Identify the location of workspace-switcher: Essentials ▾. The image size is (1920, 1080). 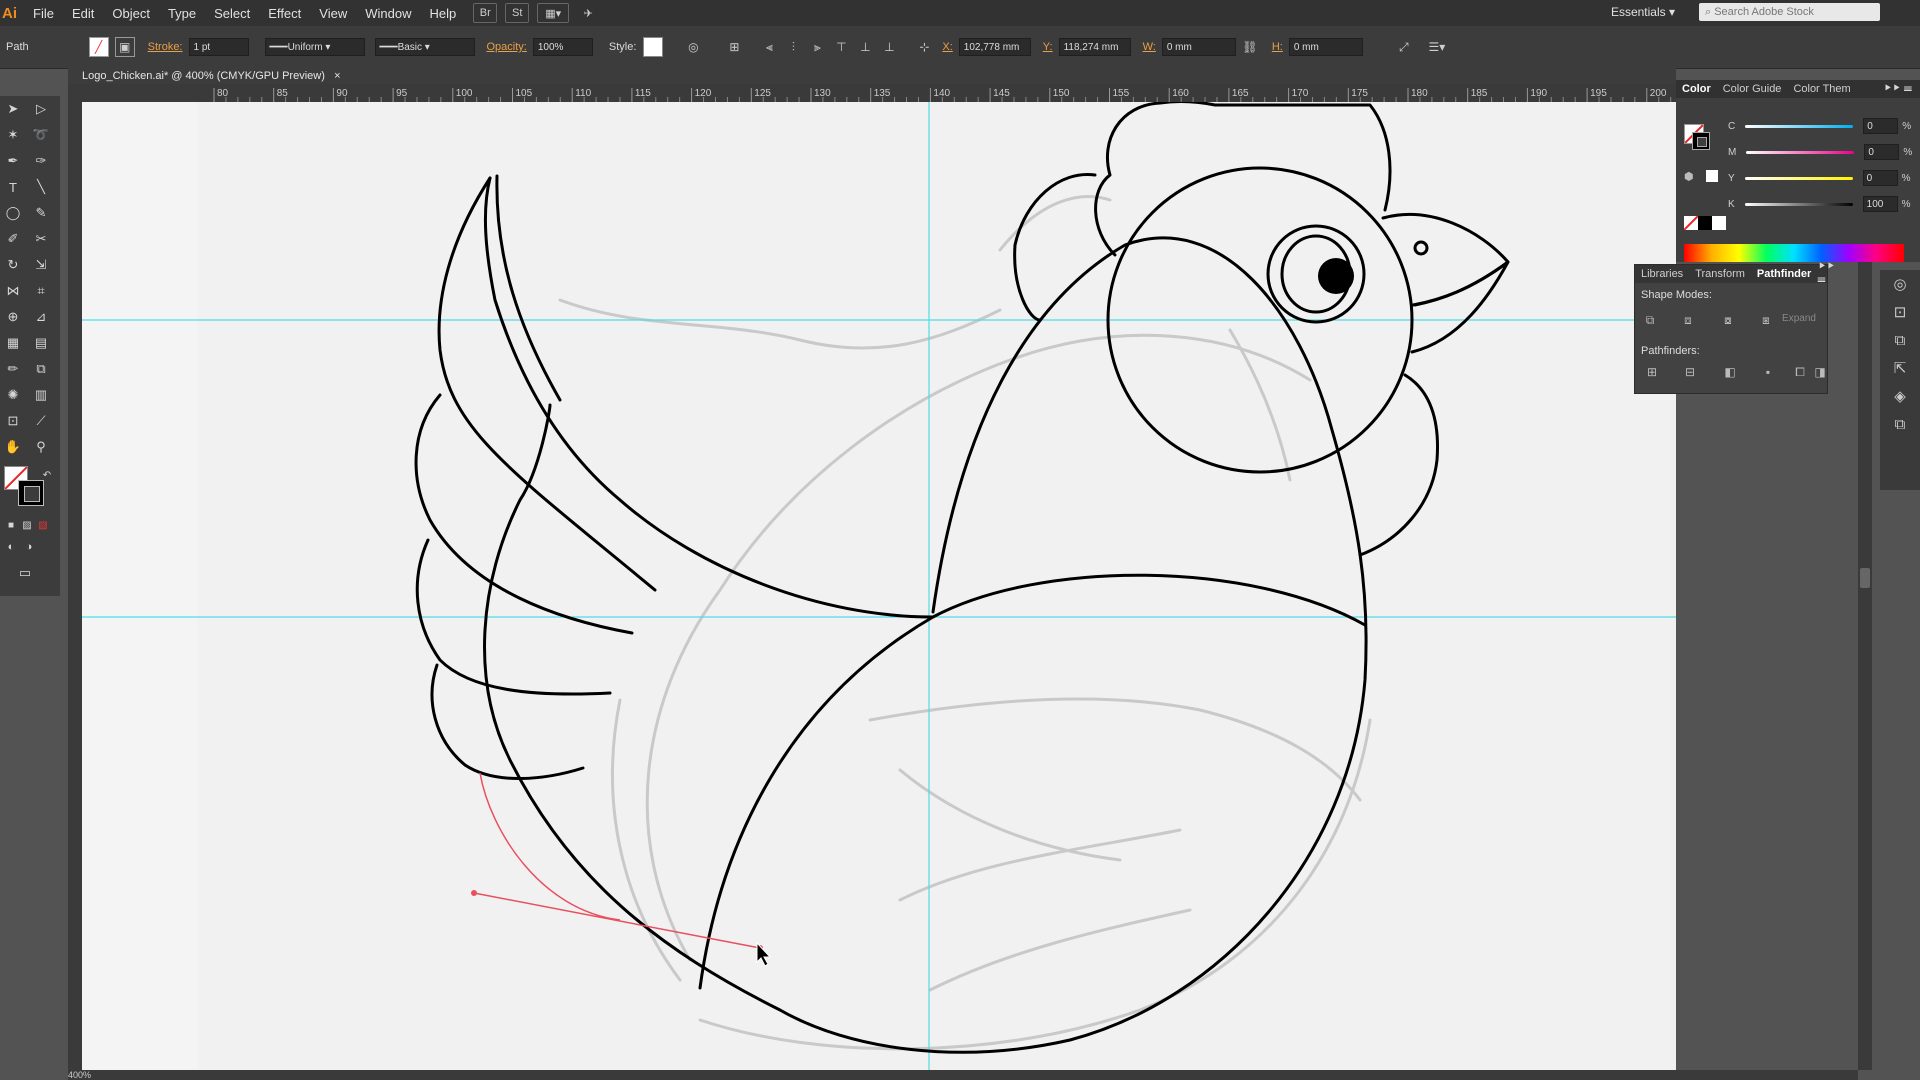
(1643, 12).